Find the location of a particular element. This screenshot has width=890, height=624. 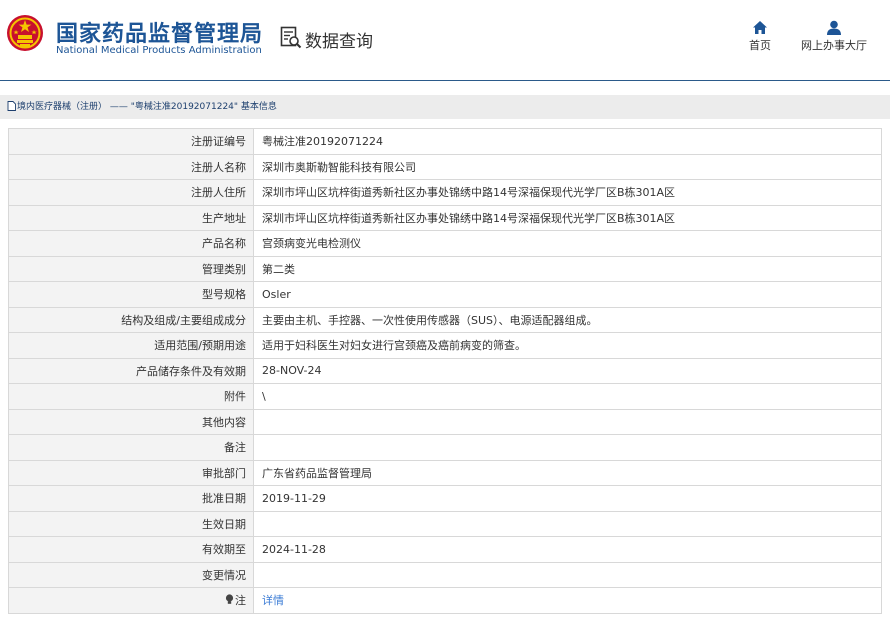

field-label: 其他内容 is located at coordinates (131, 421).